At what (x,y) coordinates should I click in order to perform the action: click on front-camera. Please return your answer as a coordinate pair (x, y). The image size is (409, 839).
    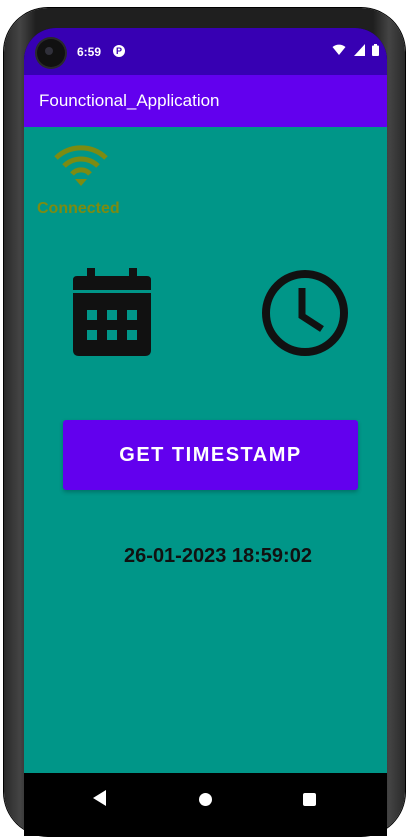
    Looking at the image, I should click on (51, 53).